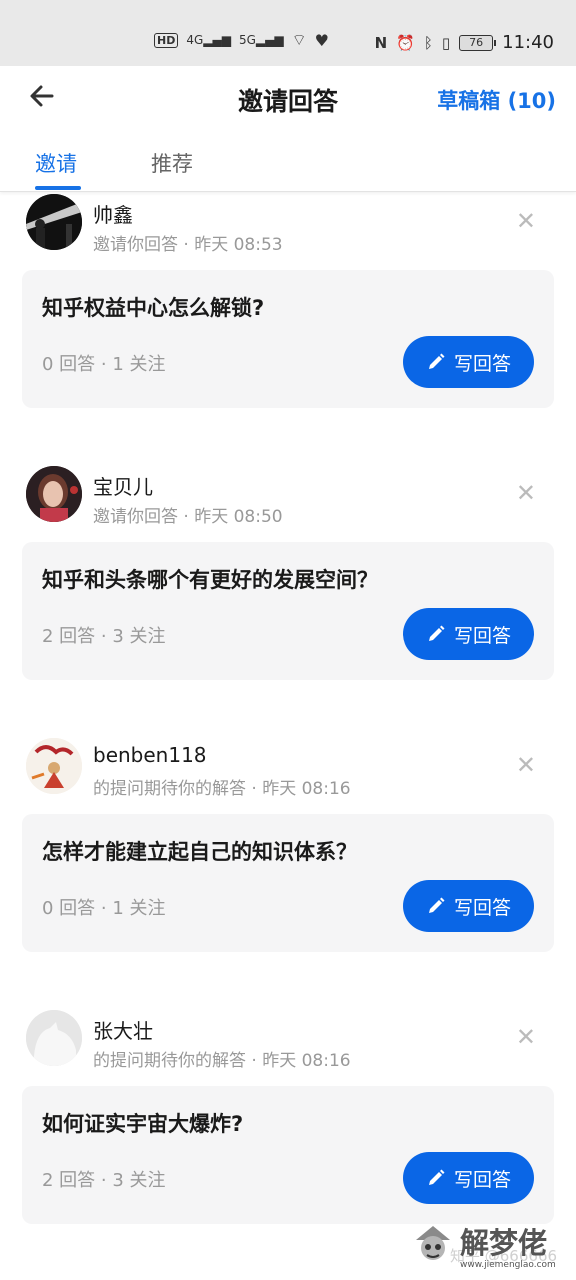  I want to click on status-left-icons: HD 4G▂▄▆ 5G▂▄▆ ⌔ ♥, so click(241, 40).